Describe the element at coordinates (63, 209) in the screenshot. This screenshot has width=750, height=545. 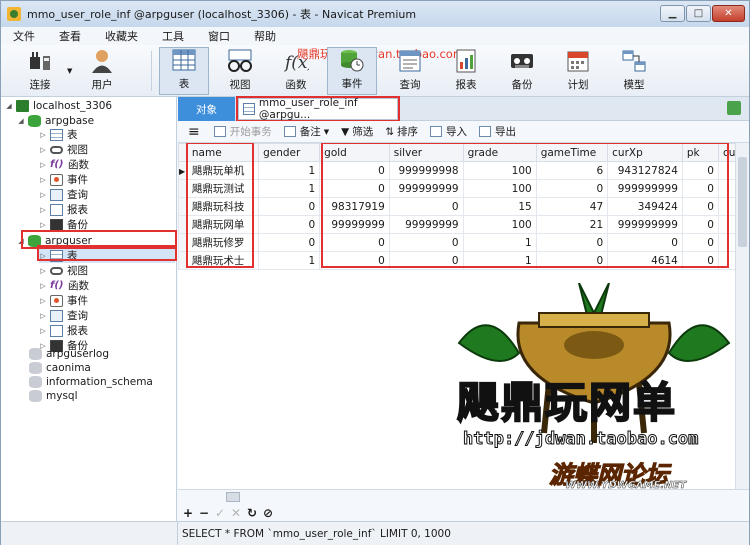
I see `tree-arpgbase-reports: ▷ 报表` at that location.